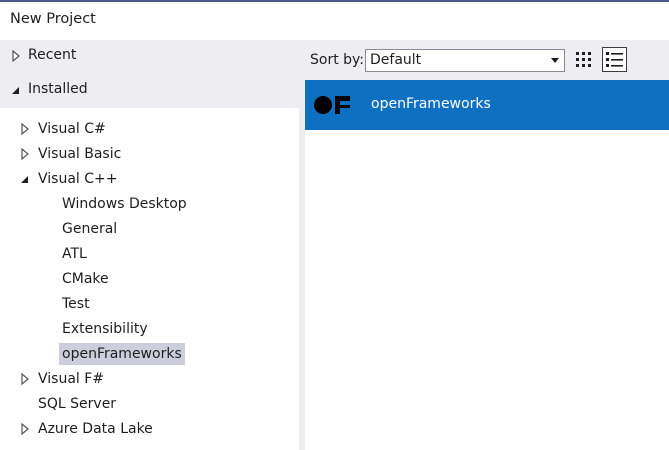 Image resolution: width=669 pixels, height=450 pixels. What do you see at coordinates (71, 379) in the screenshot?
I see `tree-item-visual-f: Visual F#` at bounding box center [71, 379].